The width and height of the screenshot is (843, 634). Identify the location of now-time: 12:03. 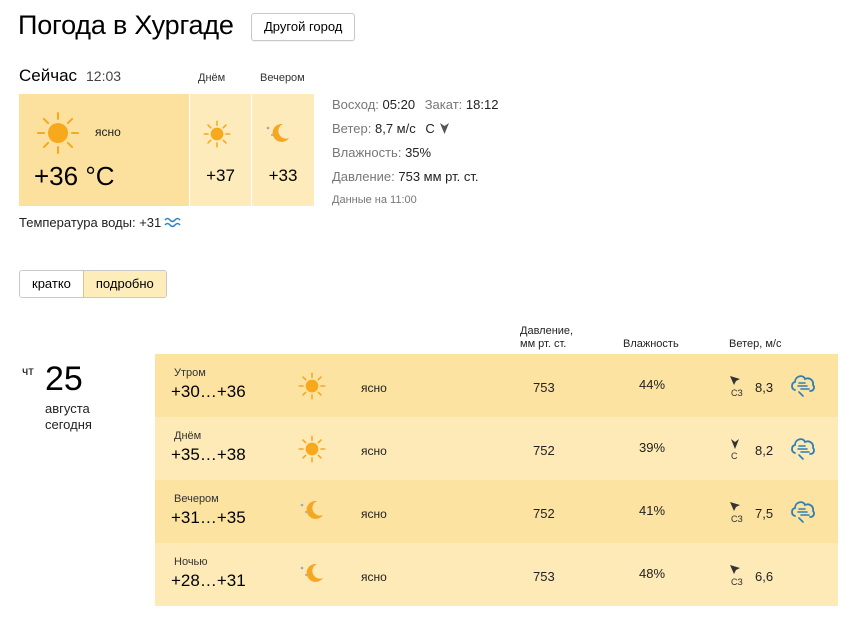
(104, 76).